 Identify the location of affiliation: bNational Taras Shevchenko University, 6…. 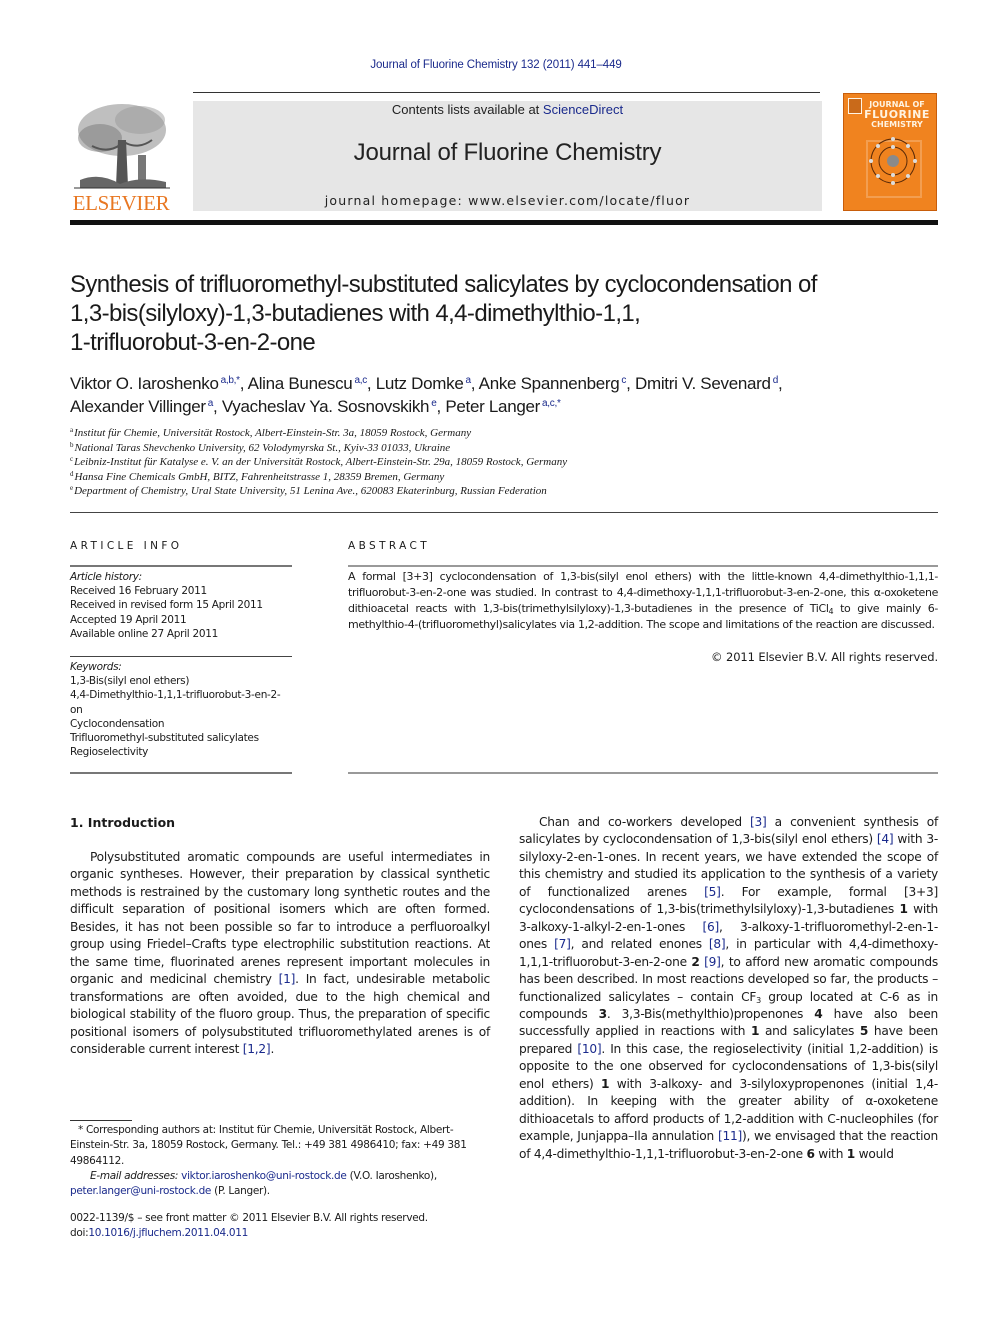
(260, 447).